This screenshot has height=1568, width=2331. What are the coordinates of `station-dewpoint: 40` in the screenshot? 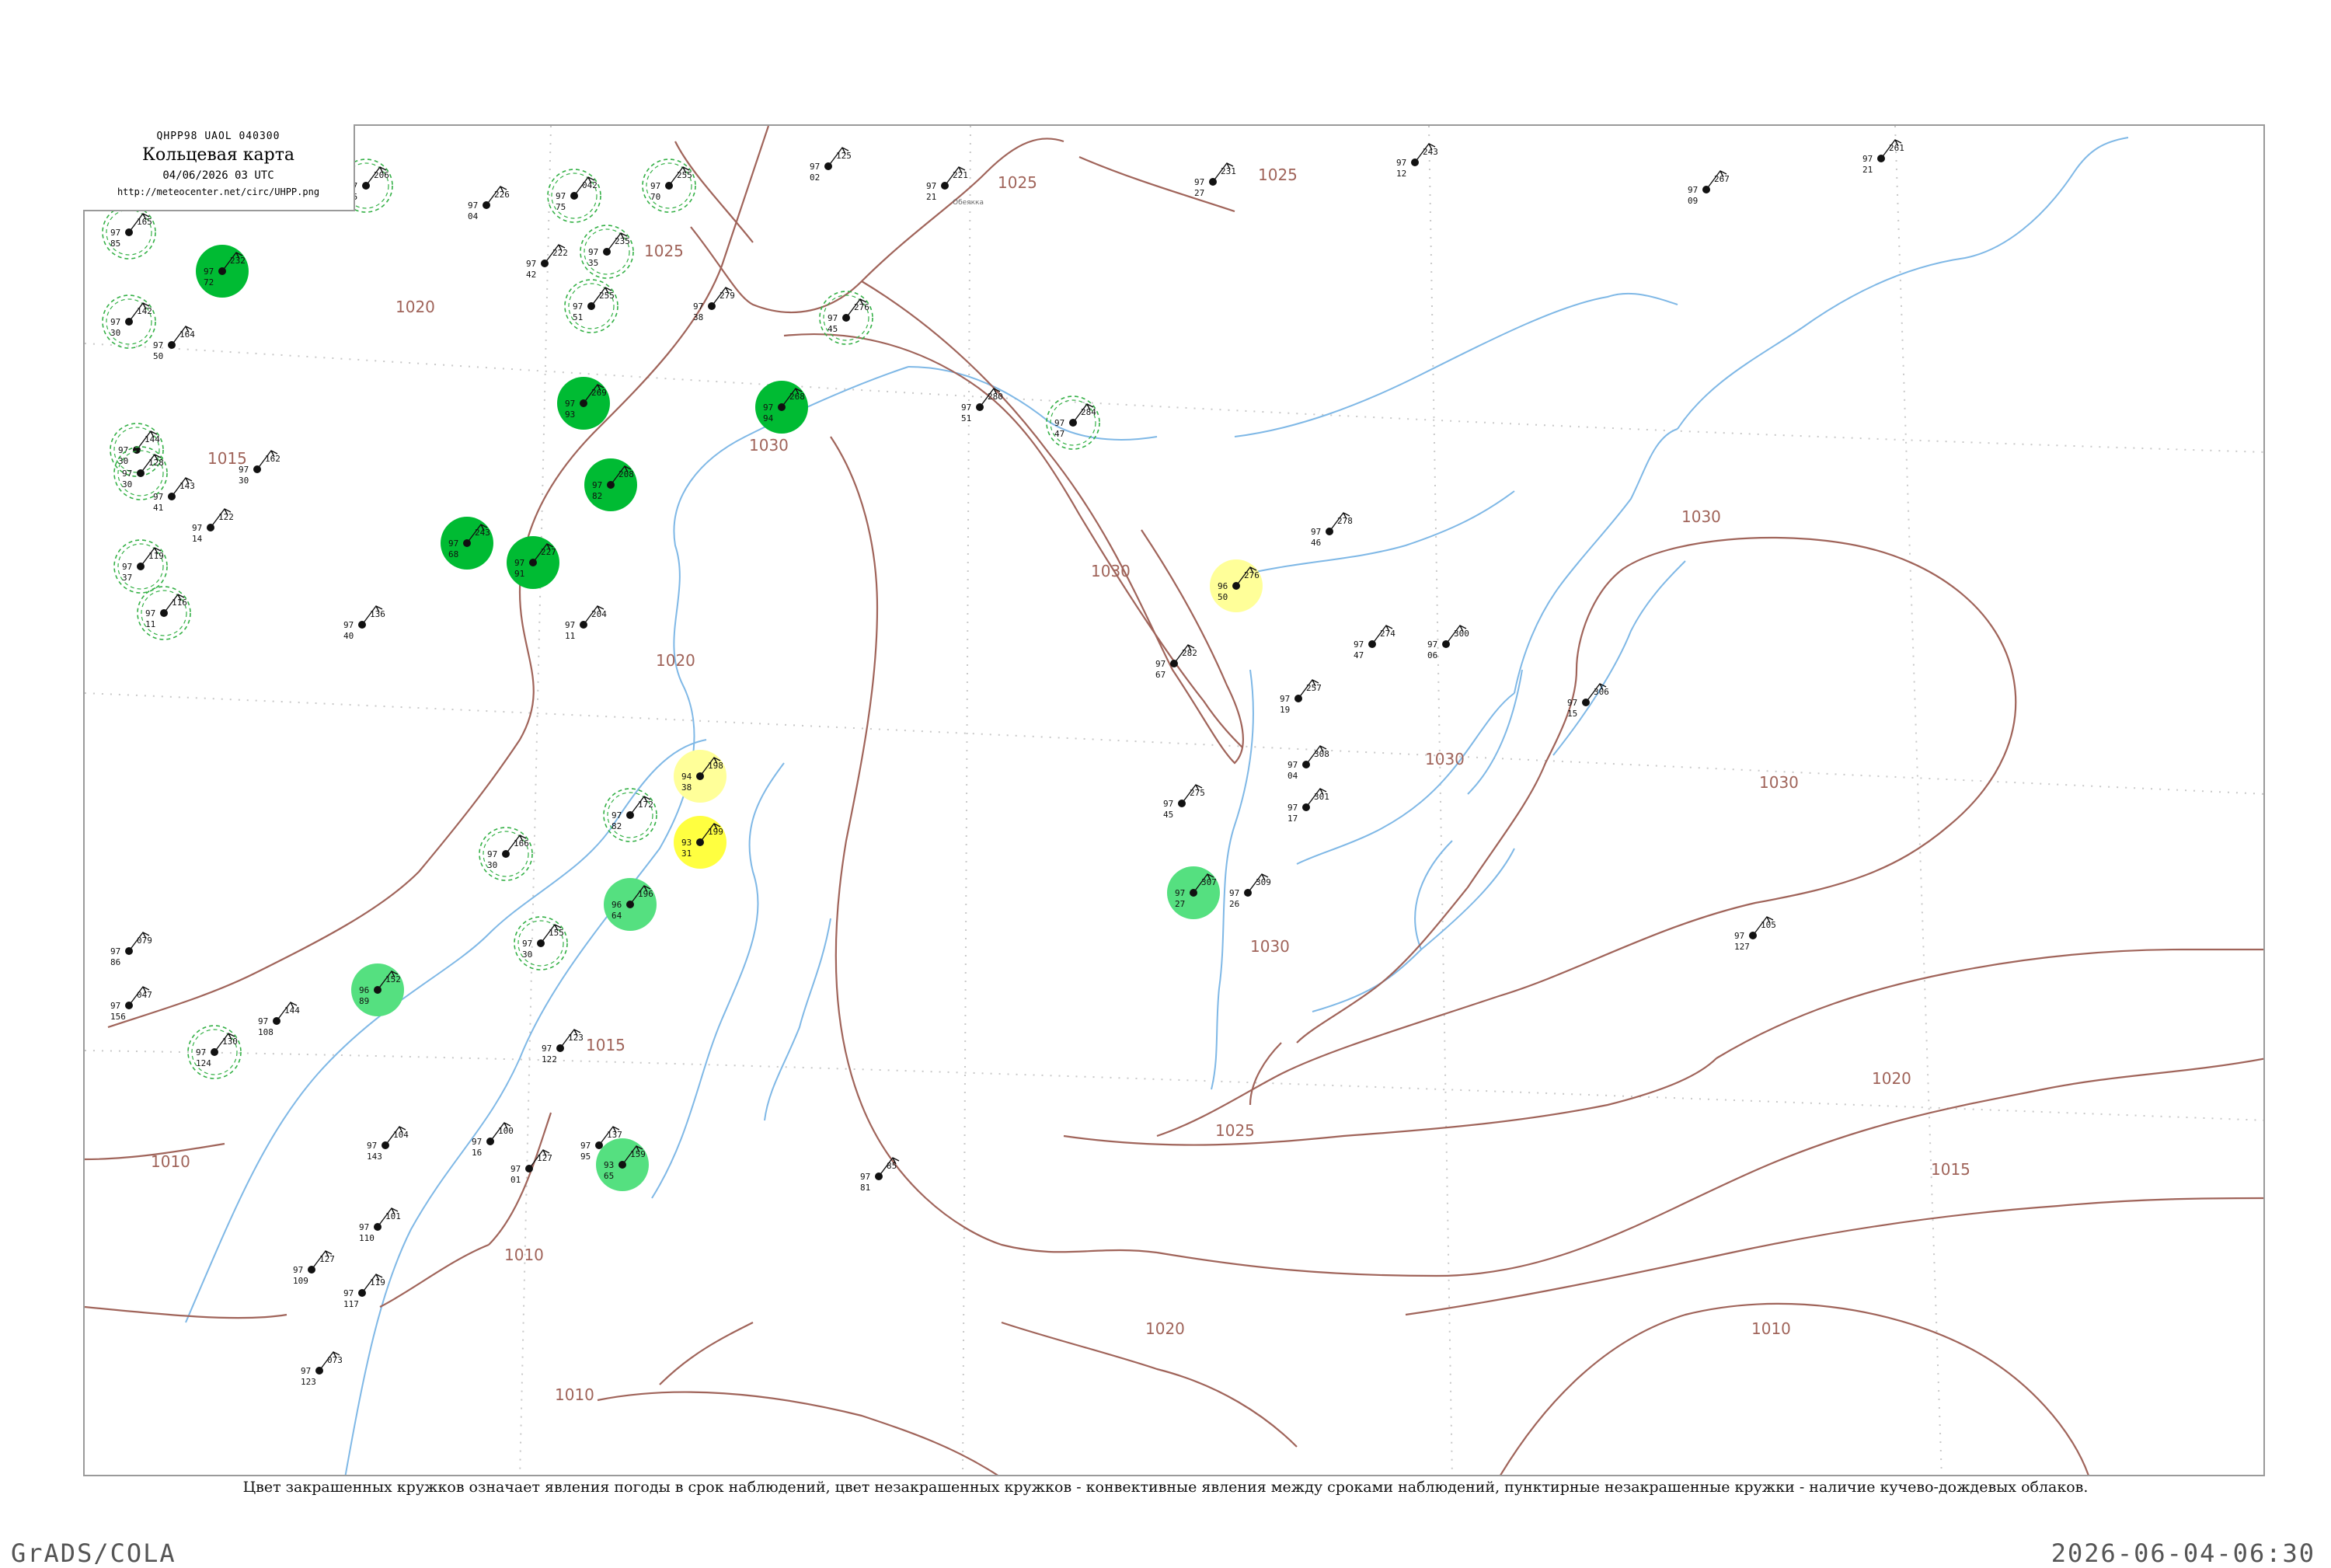 It's located at (348, 636).